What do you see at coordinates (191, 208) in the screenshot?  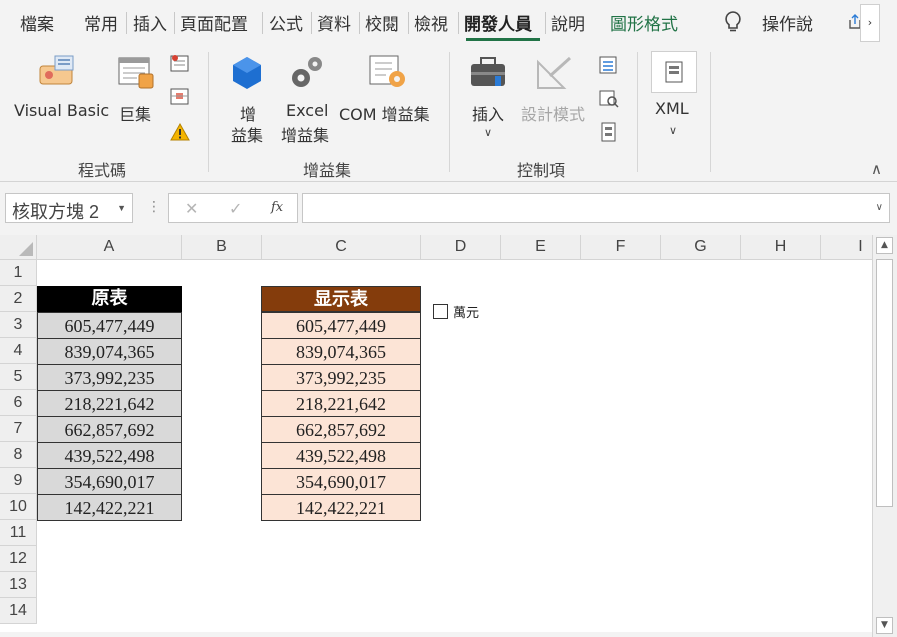 I see `cancel-icon: ✕` at bounding box center [191, 208].